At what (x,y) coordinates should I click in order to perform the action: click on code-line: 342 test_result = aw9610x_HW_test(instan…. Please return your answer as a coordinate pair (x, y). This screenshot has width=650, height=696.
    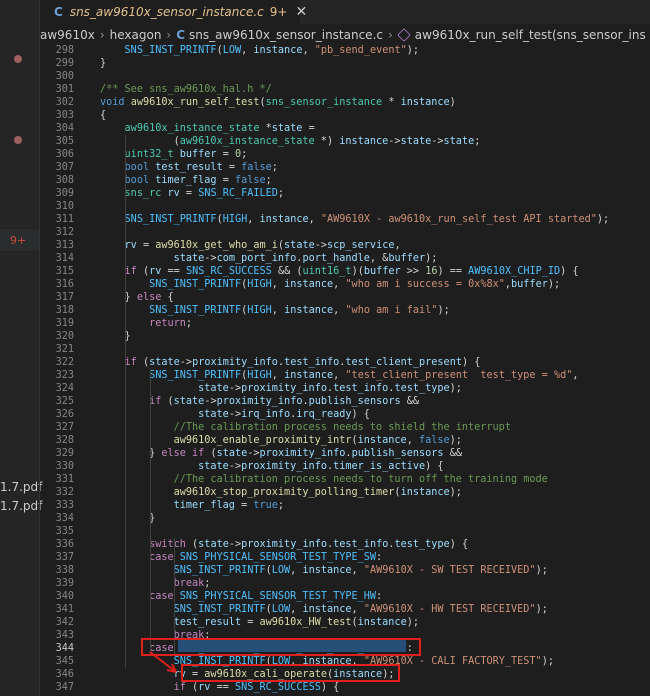
    Looking at the image, I should click on (345, 622).